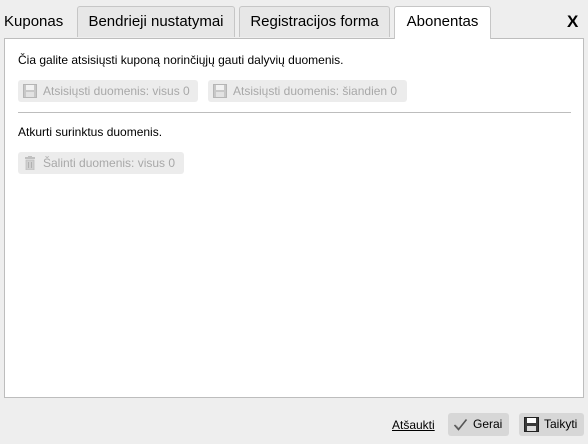  I want to click on trash-icon, so click(30, 163).